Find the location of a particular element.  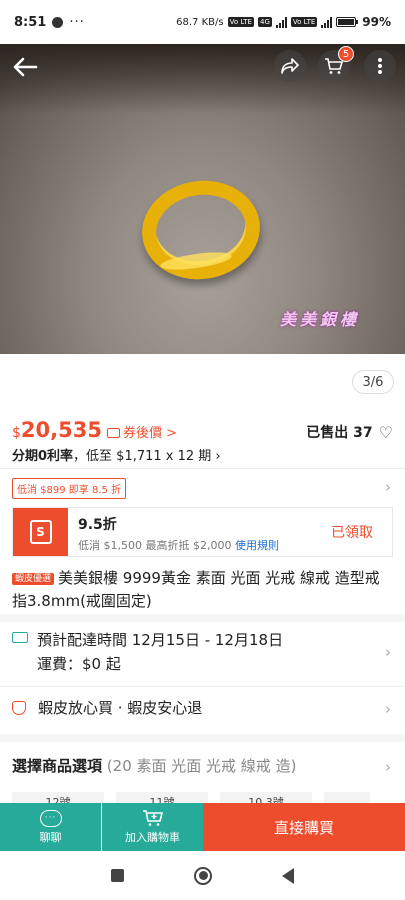

heart-icon: ♡ is located at coordinates (386, 432).